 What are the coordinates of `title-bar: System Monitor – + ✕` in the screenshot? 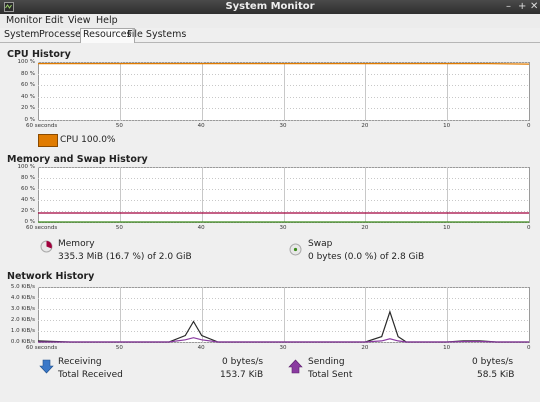 It's located at (270, 7).